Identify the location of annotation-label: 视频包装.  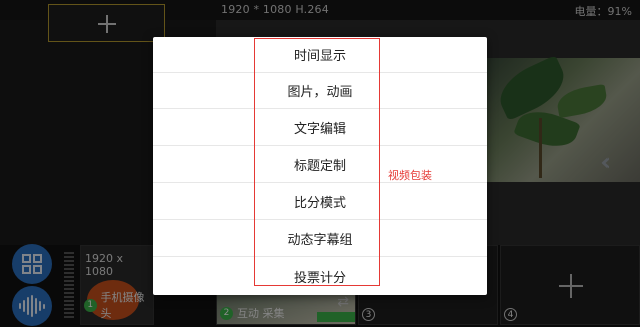
(410, 175).